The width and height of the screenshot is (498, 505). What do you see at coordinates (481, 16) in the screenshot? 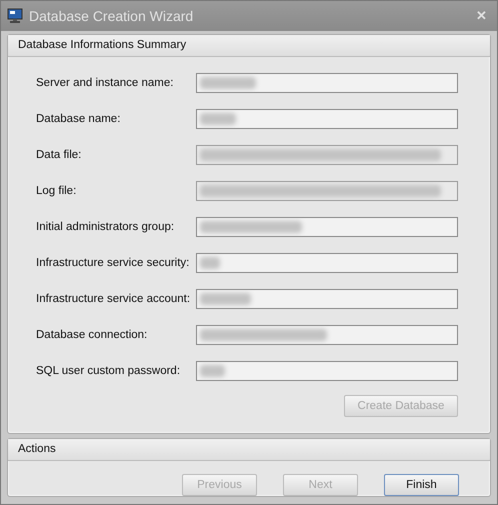
I see `close-button: ✕` at bounding box center [481, 16].